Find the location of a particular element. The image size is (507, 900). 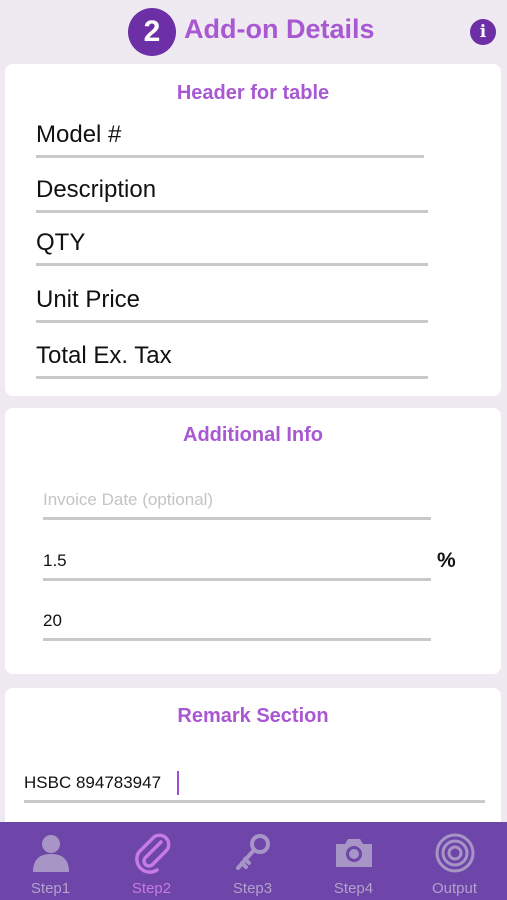

key-icon is located at coordinates (253, 852).